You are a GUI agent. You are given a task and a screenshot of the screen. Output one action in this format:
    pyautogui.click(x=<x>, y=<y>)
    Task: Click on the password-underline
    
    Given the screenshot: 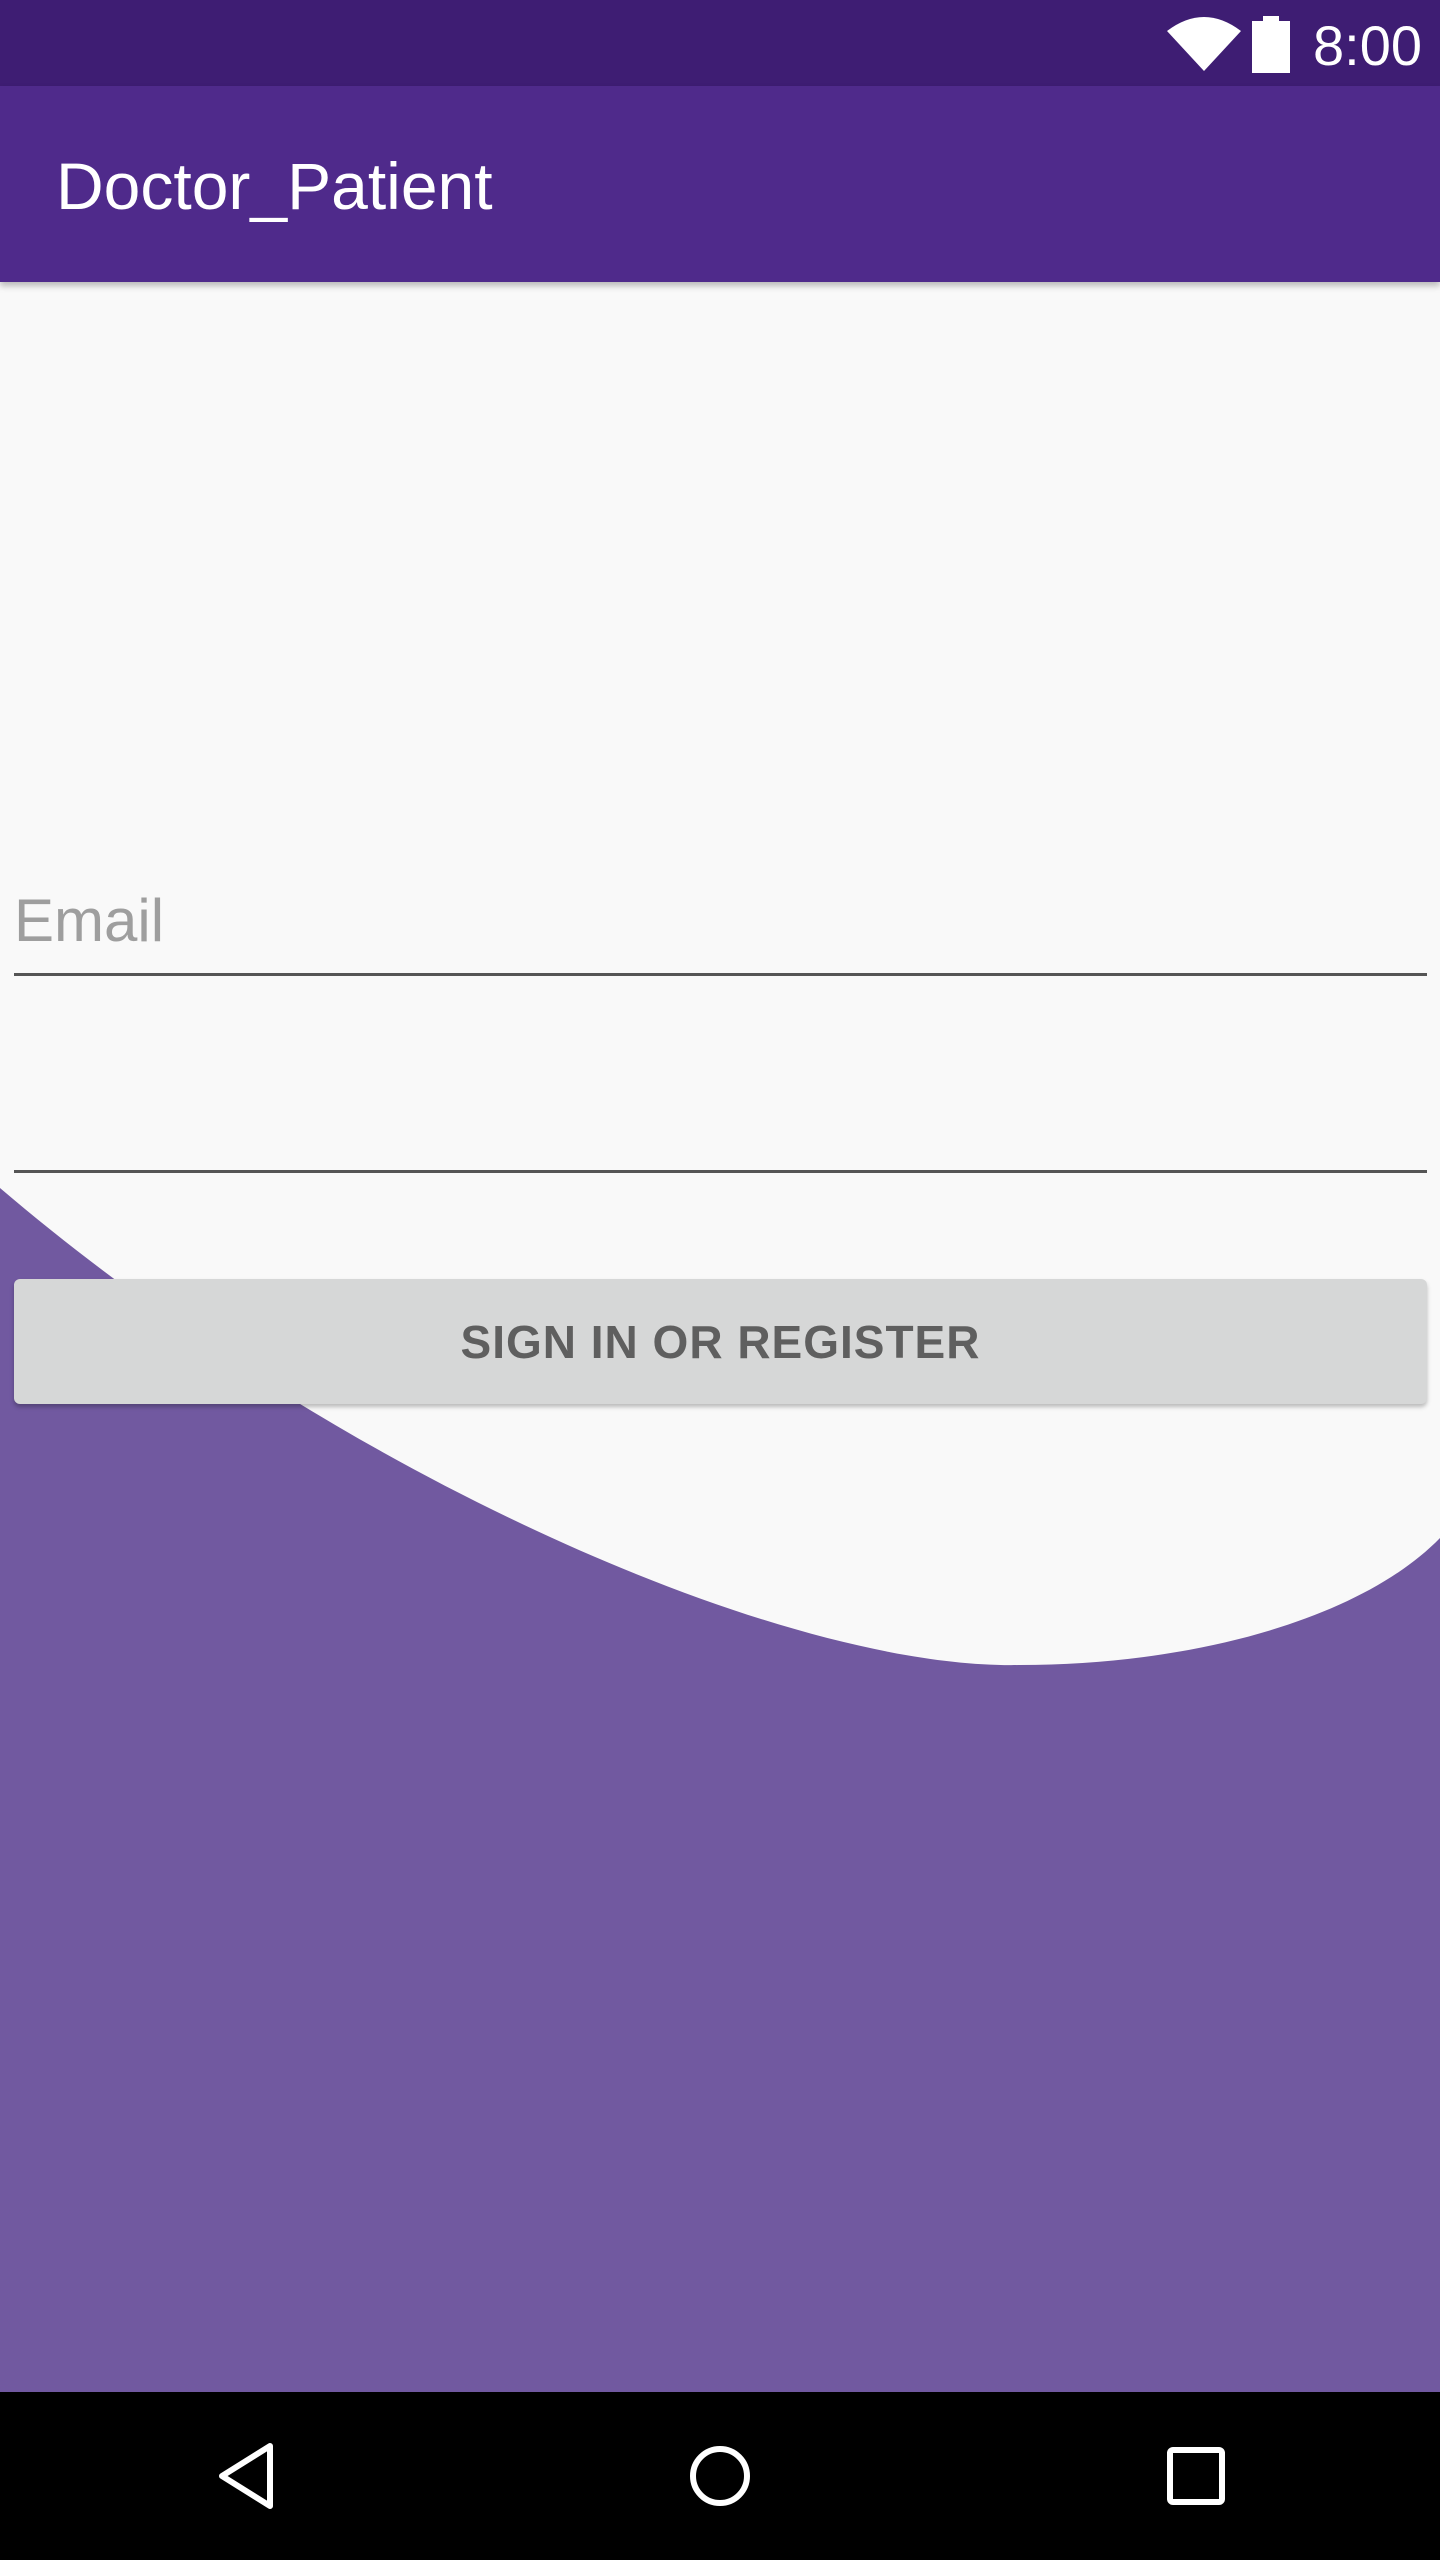 What is the action you would take?
    pyautogui.click(x=720, y=1171)
    